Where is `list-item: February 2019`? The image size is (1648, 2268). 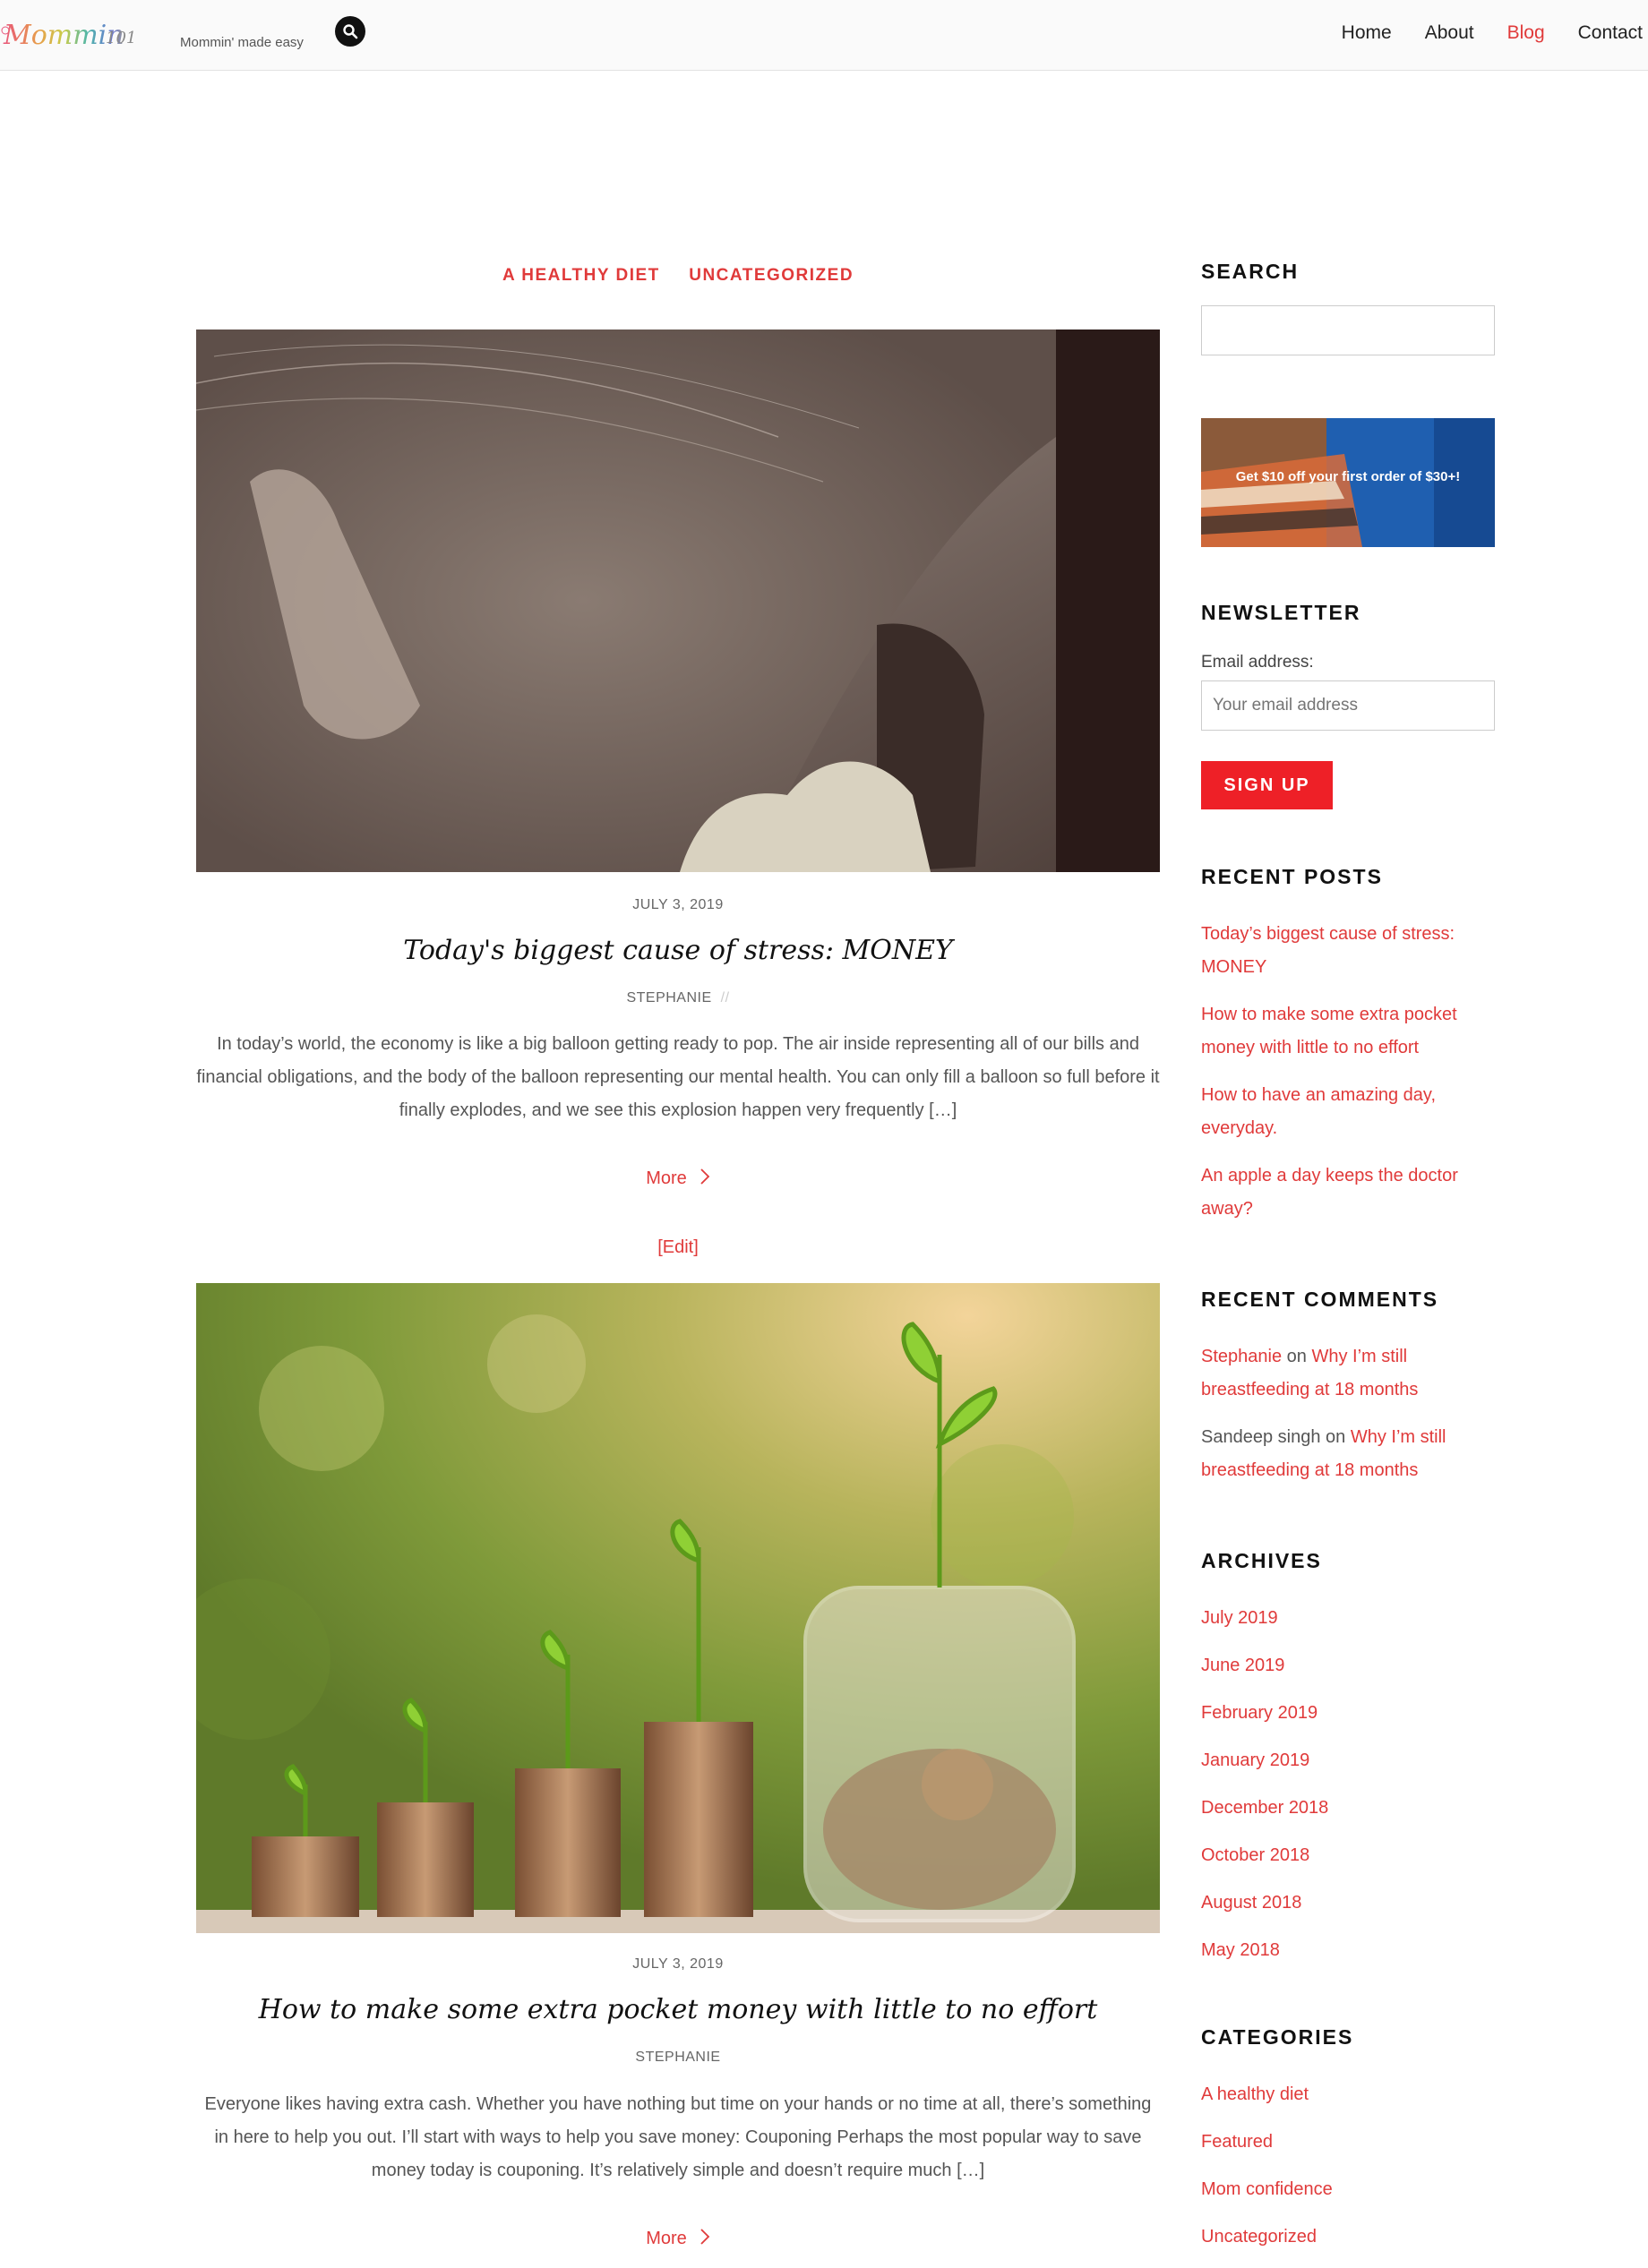
list-item: February 2019 is located at coordinates (1349, 1713).